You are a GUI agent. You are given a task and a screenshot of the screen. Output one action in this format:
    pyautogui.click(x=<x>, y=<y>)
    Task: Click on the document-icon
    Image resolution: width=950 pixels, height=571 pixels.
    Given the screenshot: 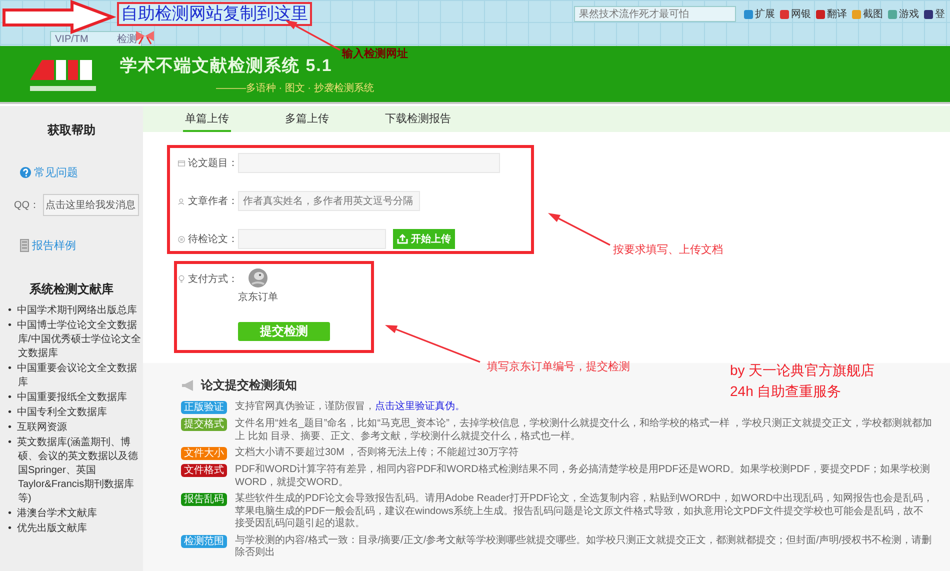 What is the action you would take?
    pyautogui.click(x=24, y=245)
    